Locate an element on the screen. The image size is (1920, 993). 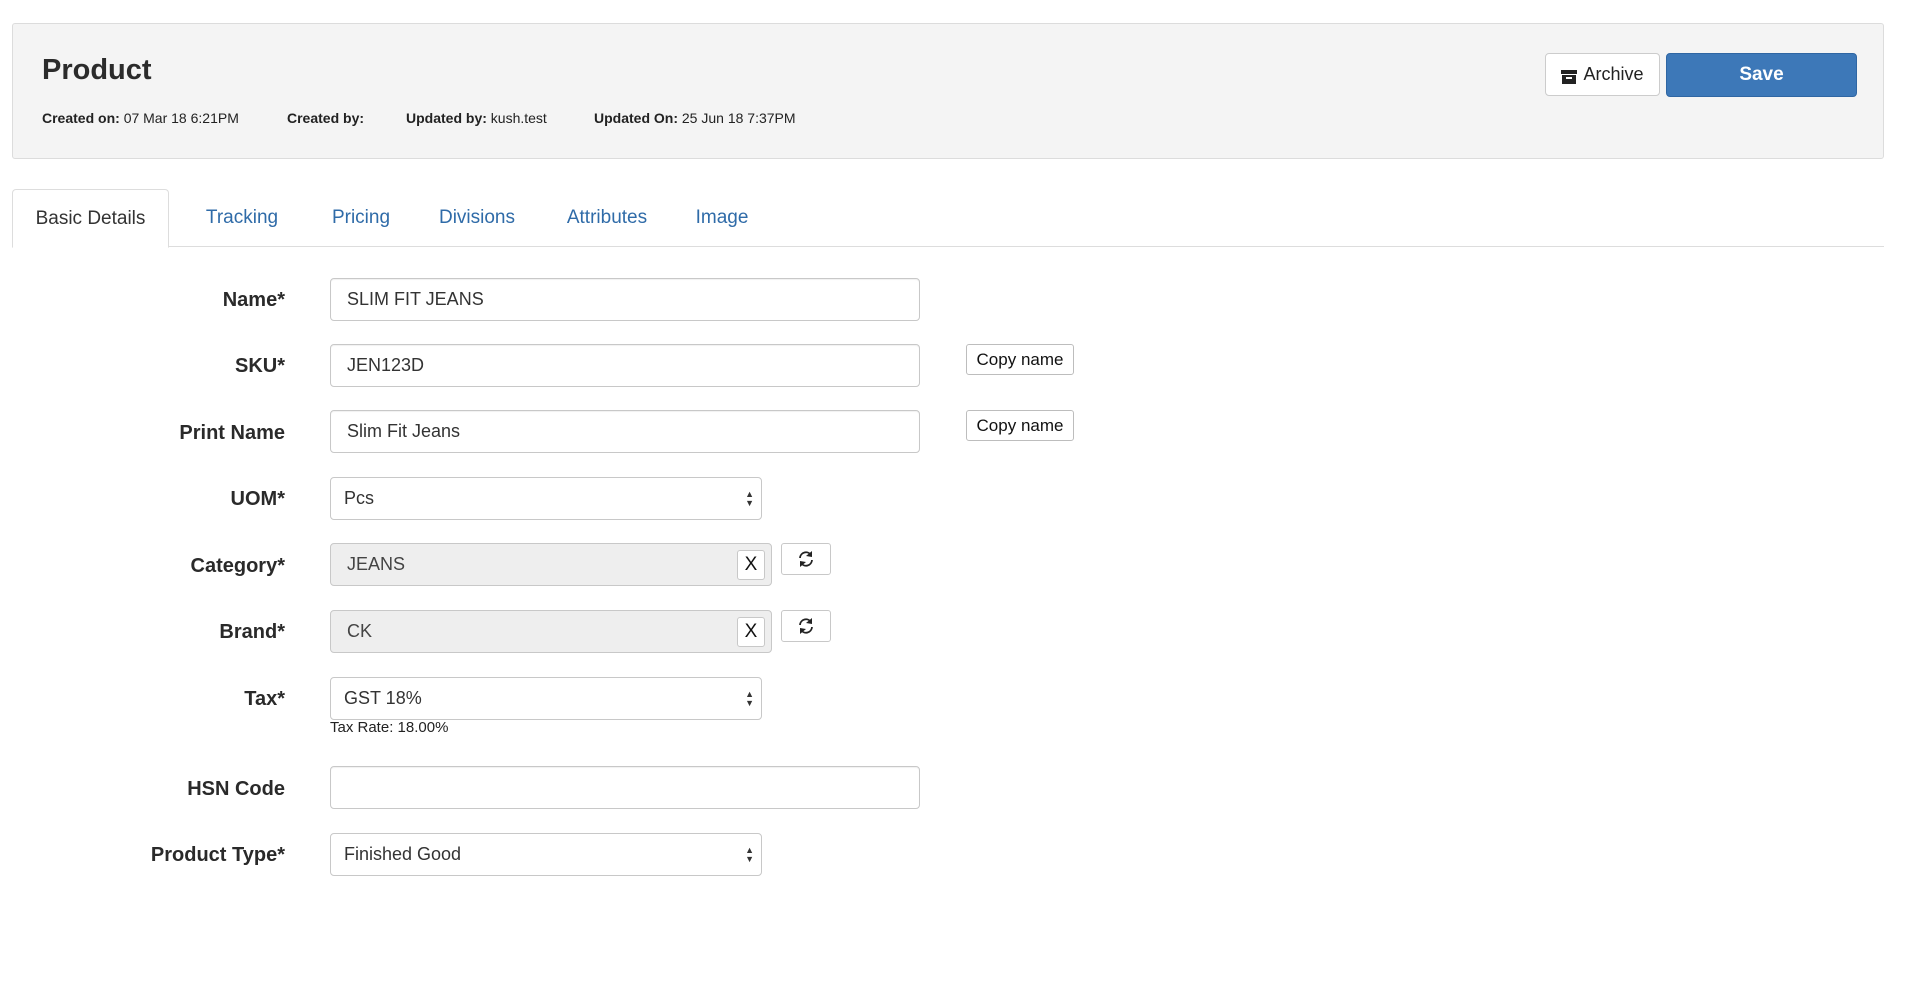
created-by-info: Created by: is located at coordinates (325, 118).